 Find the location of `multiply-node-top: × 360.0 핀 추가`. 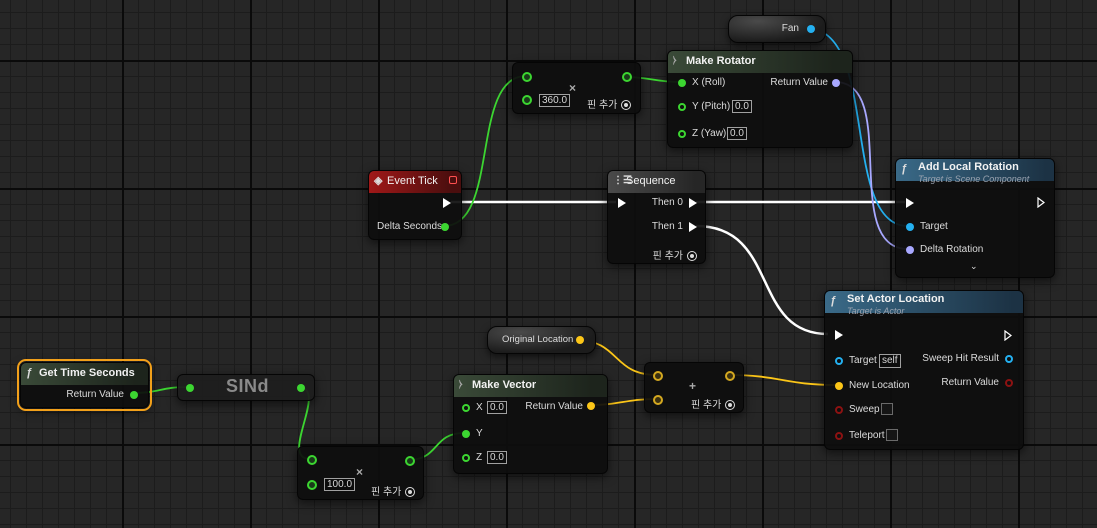

multiply-node-top: × 360.0 핀 추가 is located at coordinates (576, 88).